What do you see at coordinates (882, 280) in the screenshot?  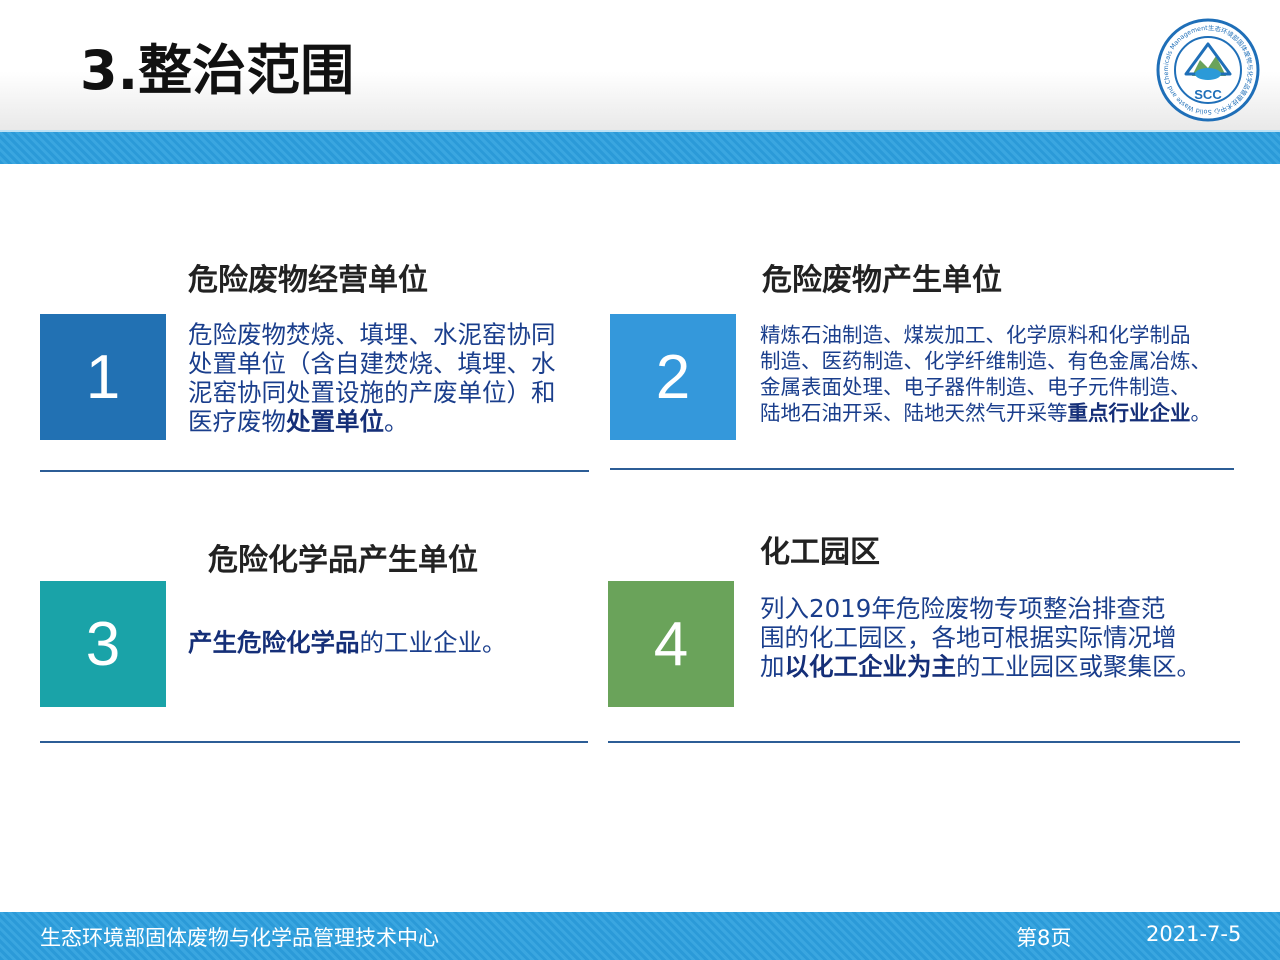 I see `card-2-heading: 危险废物产生单位` at bounding box center [882, 280].